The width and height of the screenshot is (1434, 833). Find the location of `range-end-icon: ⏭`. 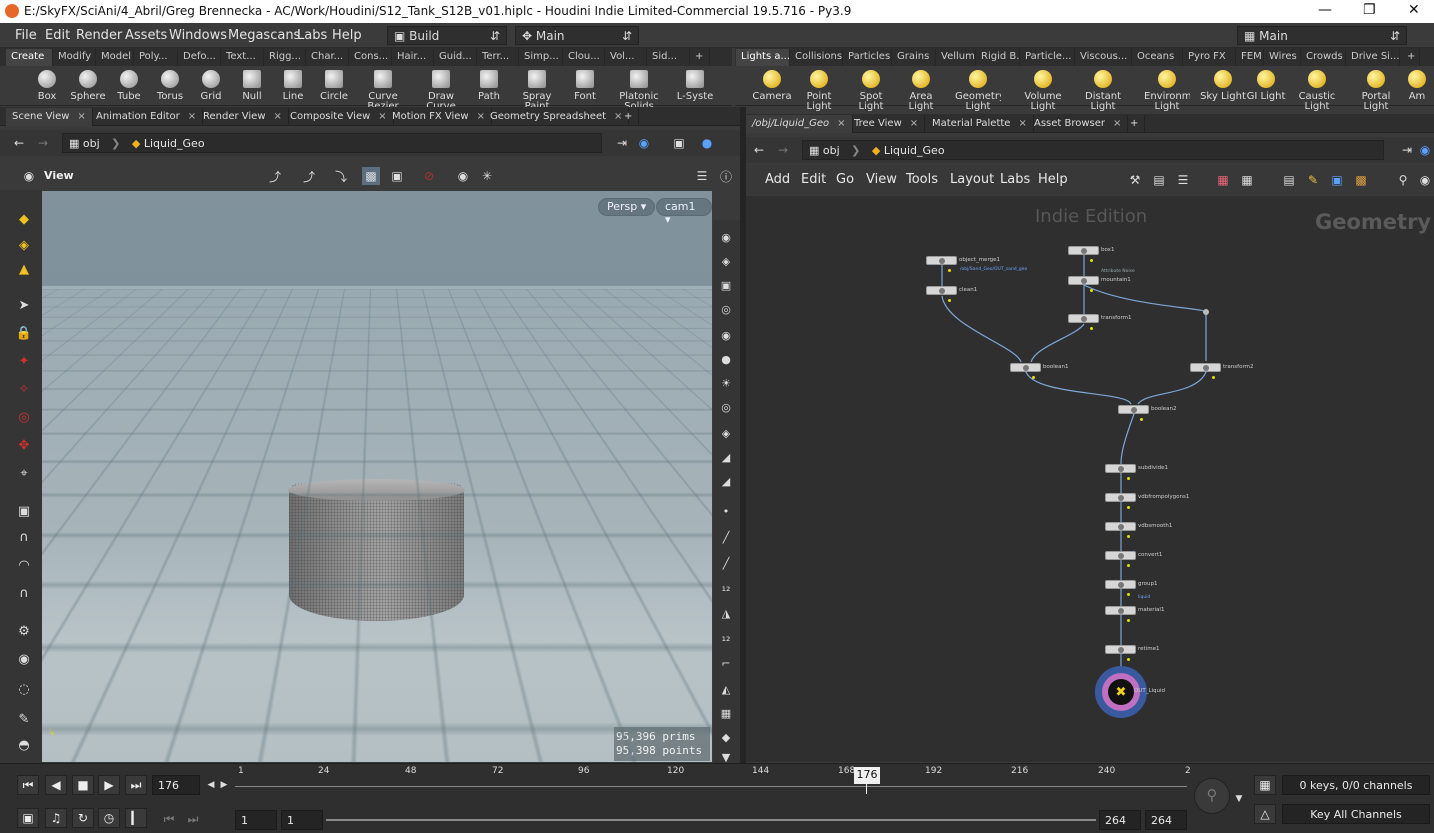

range-end-icon: ⏭ is located at coordinates (193, 819).